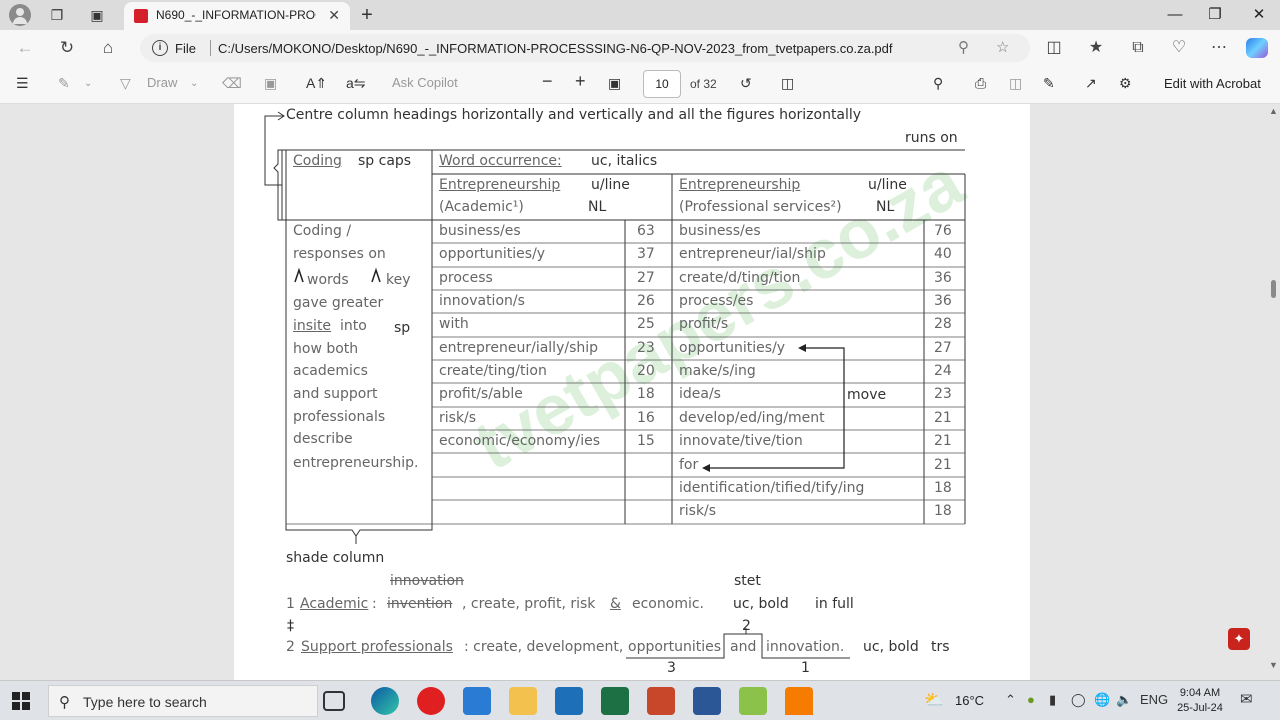 The image size is (1280, 720). What do you see at coordinates (477, 701) in the screenshot?
I see `store-icon` at bounding box center [477, 701].